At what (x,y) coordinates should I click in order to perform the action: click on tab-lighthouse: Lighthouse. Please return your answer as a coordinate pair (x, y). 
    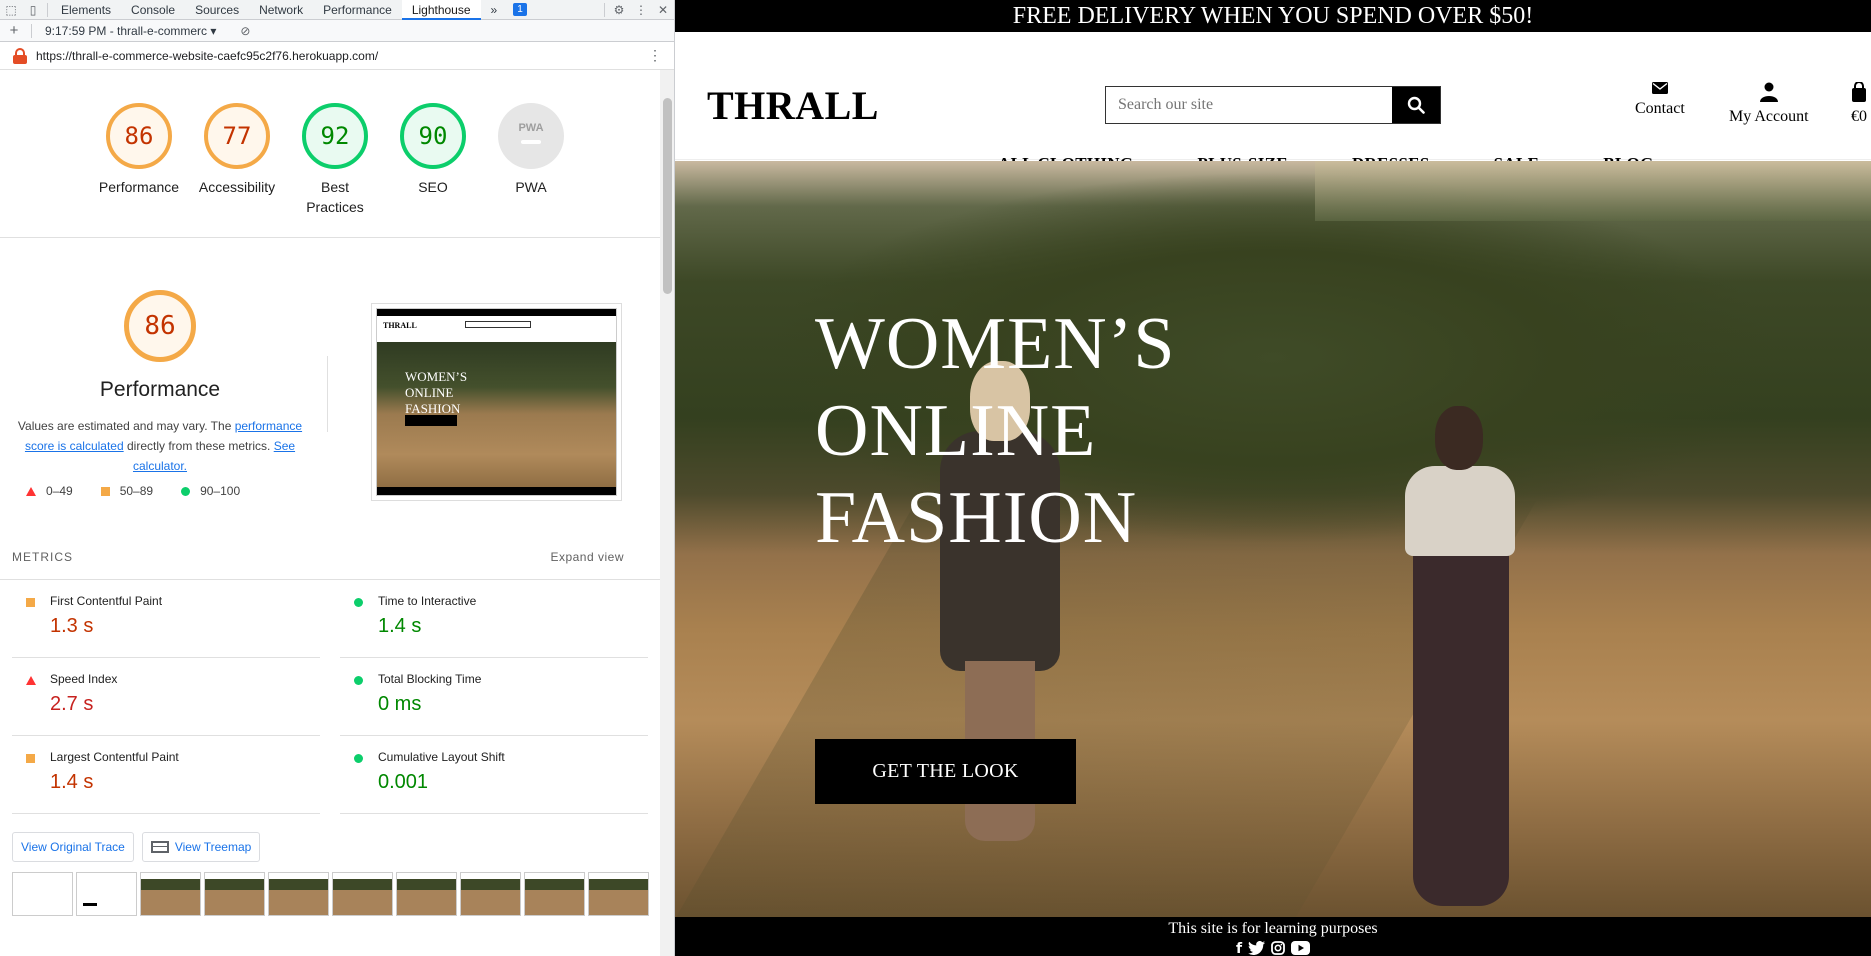
    Looking at the image, I should click on (441, 10).